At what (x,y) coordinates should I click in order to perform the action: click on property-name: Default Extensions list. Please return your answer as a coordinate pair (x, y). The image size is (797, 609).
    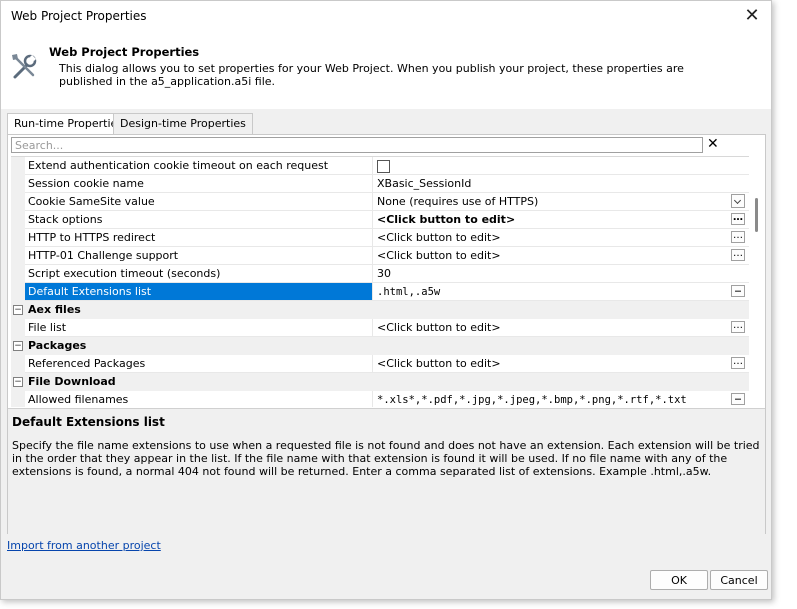
    Looking at the image, I should click on (199, 292).